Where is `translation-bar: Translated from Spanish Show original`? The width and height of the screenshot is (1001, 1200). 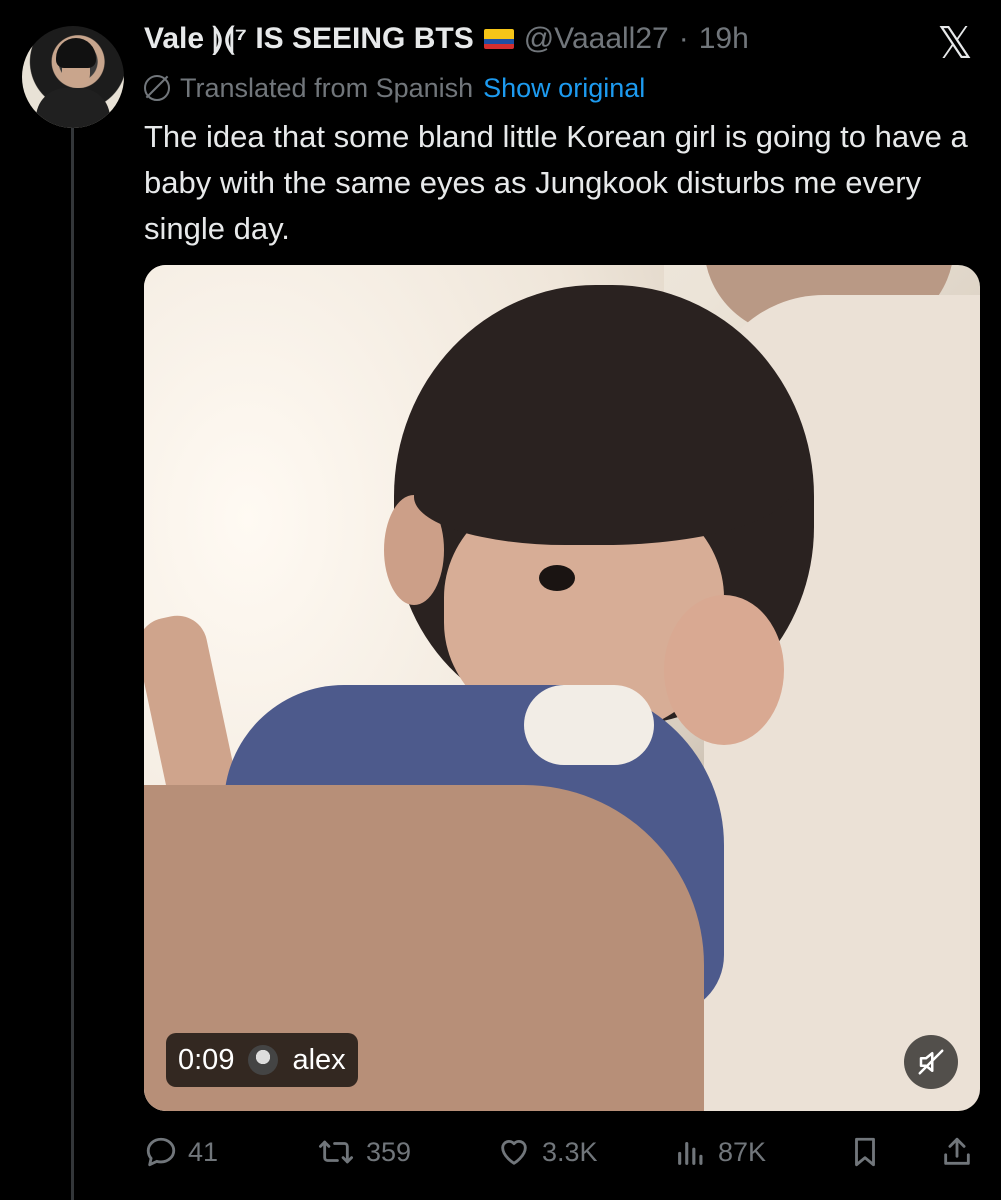
translation-bar: Translated from Spanish Show original is located at coordinates (394, 88).